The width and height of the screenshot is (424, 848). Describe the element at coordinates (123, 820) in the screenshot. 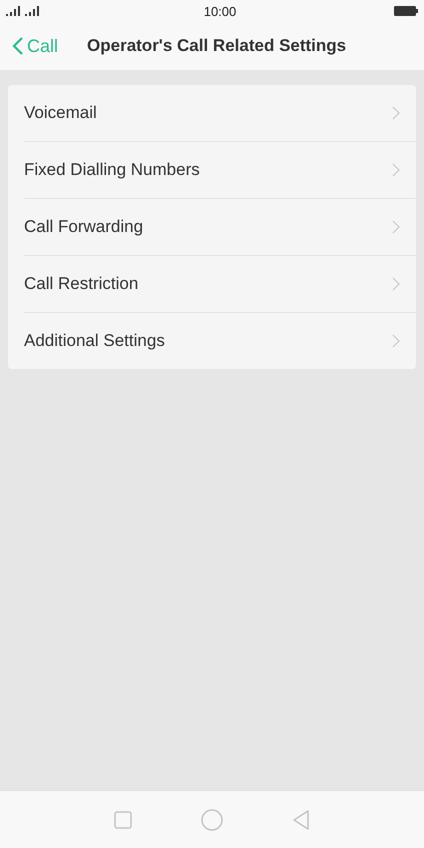

I see `recents-icon` at that location.